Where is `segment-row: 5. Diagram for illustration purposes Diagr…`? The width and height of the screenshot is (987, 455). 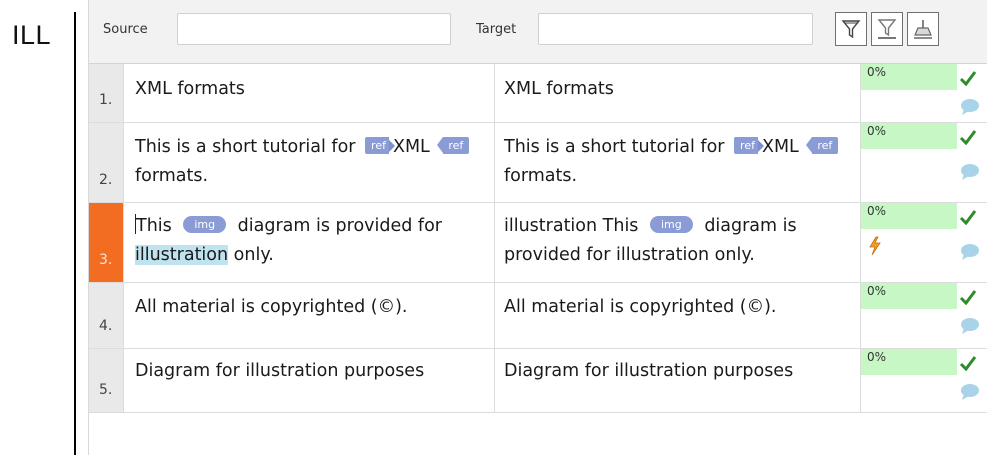
segment-row: 5. Diagram for illustration purposes Diagr… is located at coordinates (538, 381).